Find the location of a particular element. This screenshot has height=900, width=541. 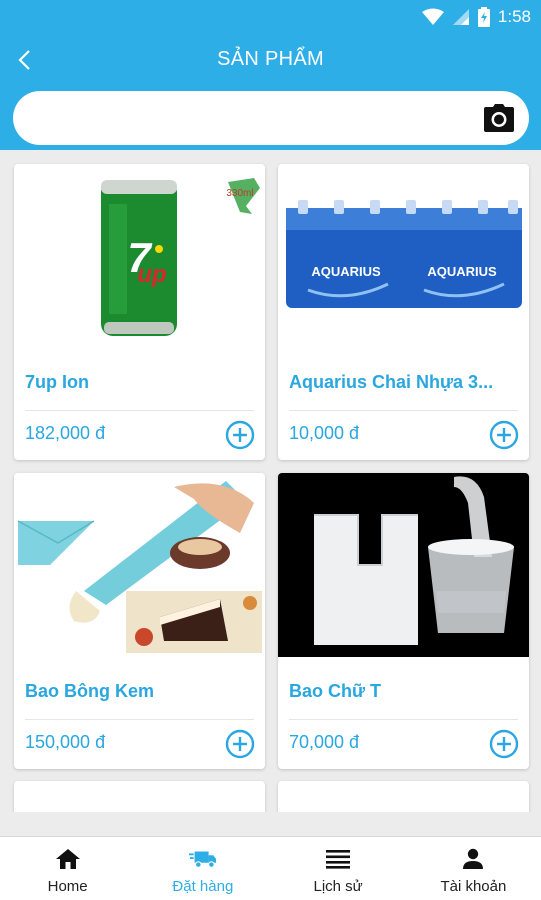

search-box is located at coordinates (271, 118).